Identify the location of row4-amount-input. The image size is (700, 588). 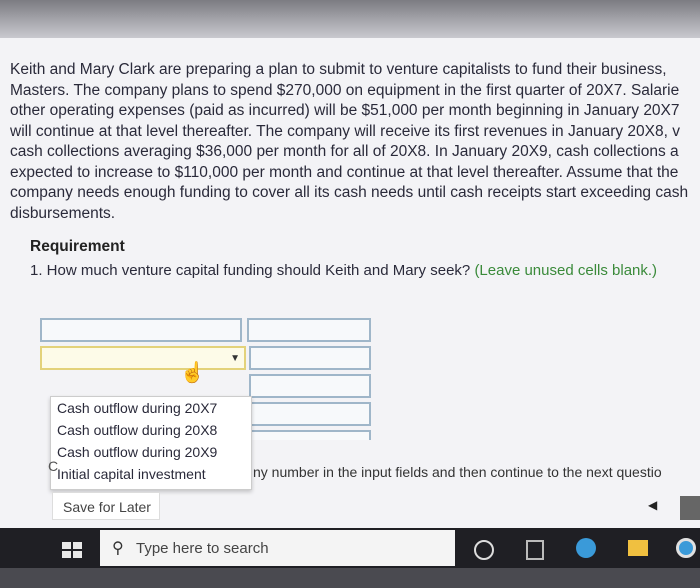
(310, 435).